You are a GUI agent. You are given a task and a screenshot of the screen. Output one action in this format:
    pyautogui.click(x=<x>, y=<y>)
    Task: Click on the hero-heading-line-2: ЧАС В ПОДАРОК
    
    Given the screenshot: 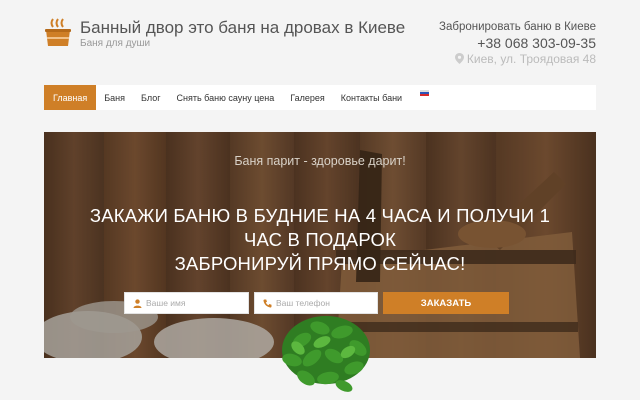 What is the action you would take?
    pyautogui.click(x=320, y=239)
    